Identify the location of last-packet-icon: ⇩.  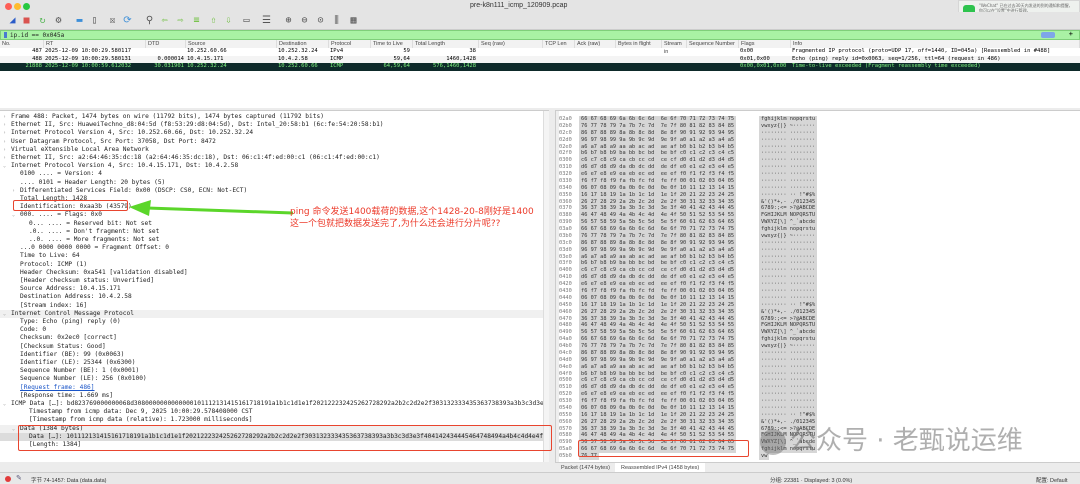
(228, 20).